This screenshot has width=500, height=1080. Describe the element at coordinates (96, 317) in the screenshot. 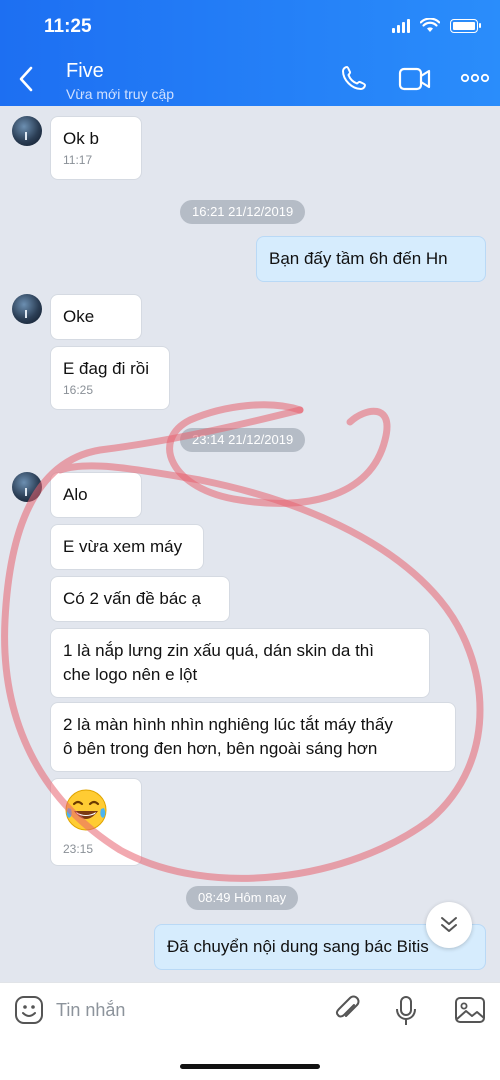

I see `message-bubble: Oke` at that location.